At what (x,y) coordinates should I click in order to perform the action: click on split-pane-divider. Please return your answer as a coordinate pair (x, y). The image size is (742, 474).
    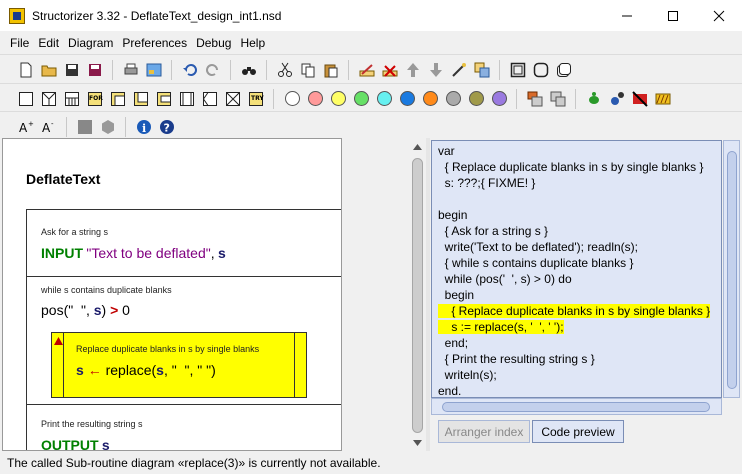
    Looking at the image, I should click on (428, 294).